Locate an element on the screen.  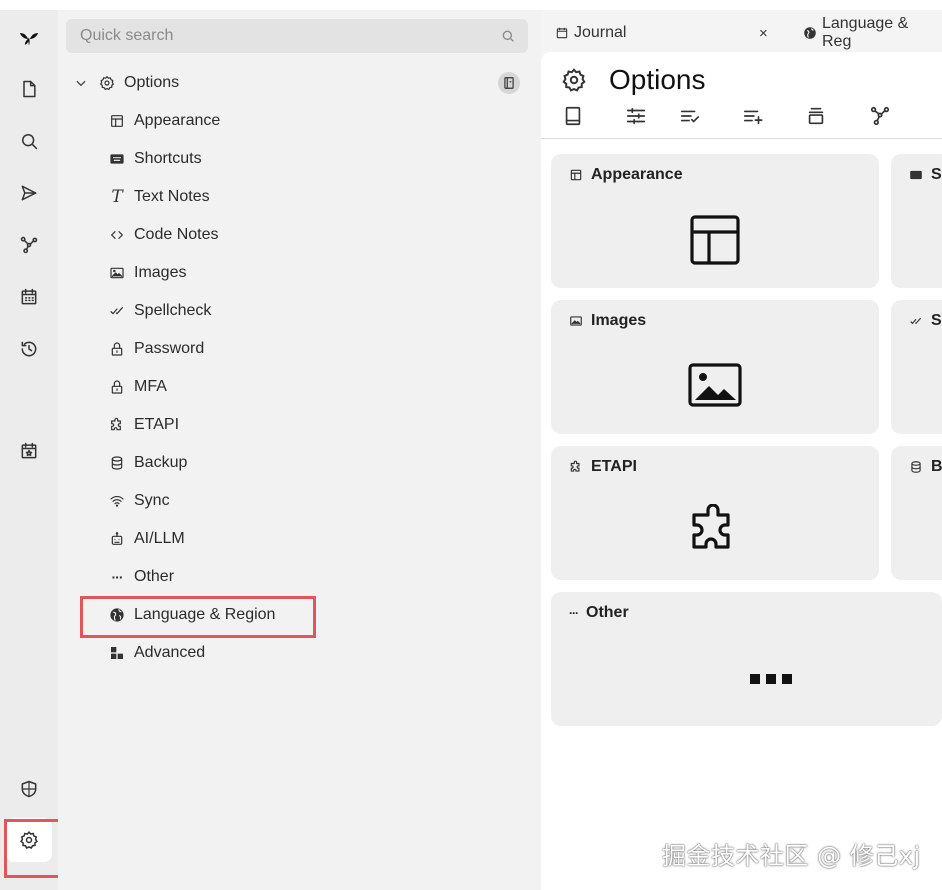
close-icon: × is located at coordinates (763, 33).